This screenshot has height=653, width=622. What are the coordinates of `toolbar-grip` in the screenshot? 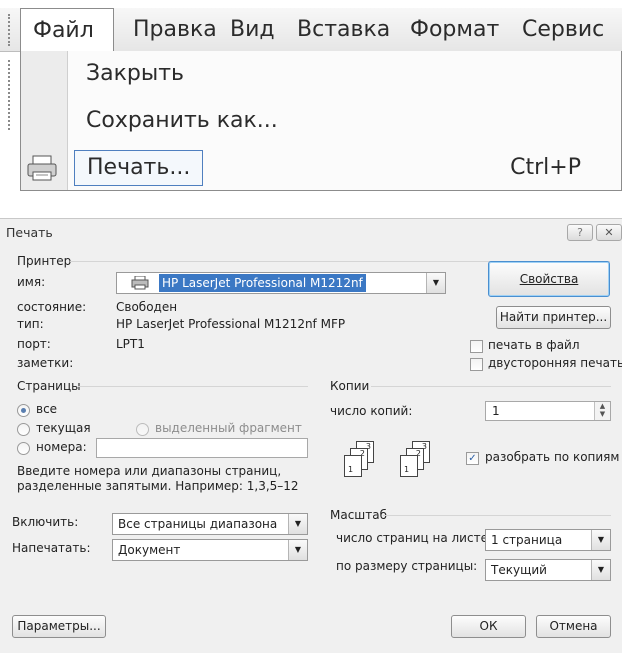 It's located at (9, 30).